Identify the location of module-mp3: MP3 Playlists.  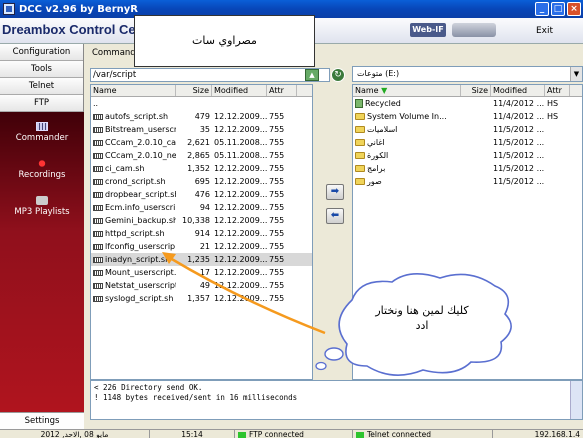
(42, 206).